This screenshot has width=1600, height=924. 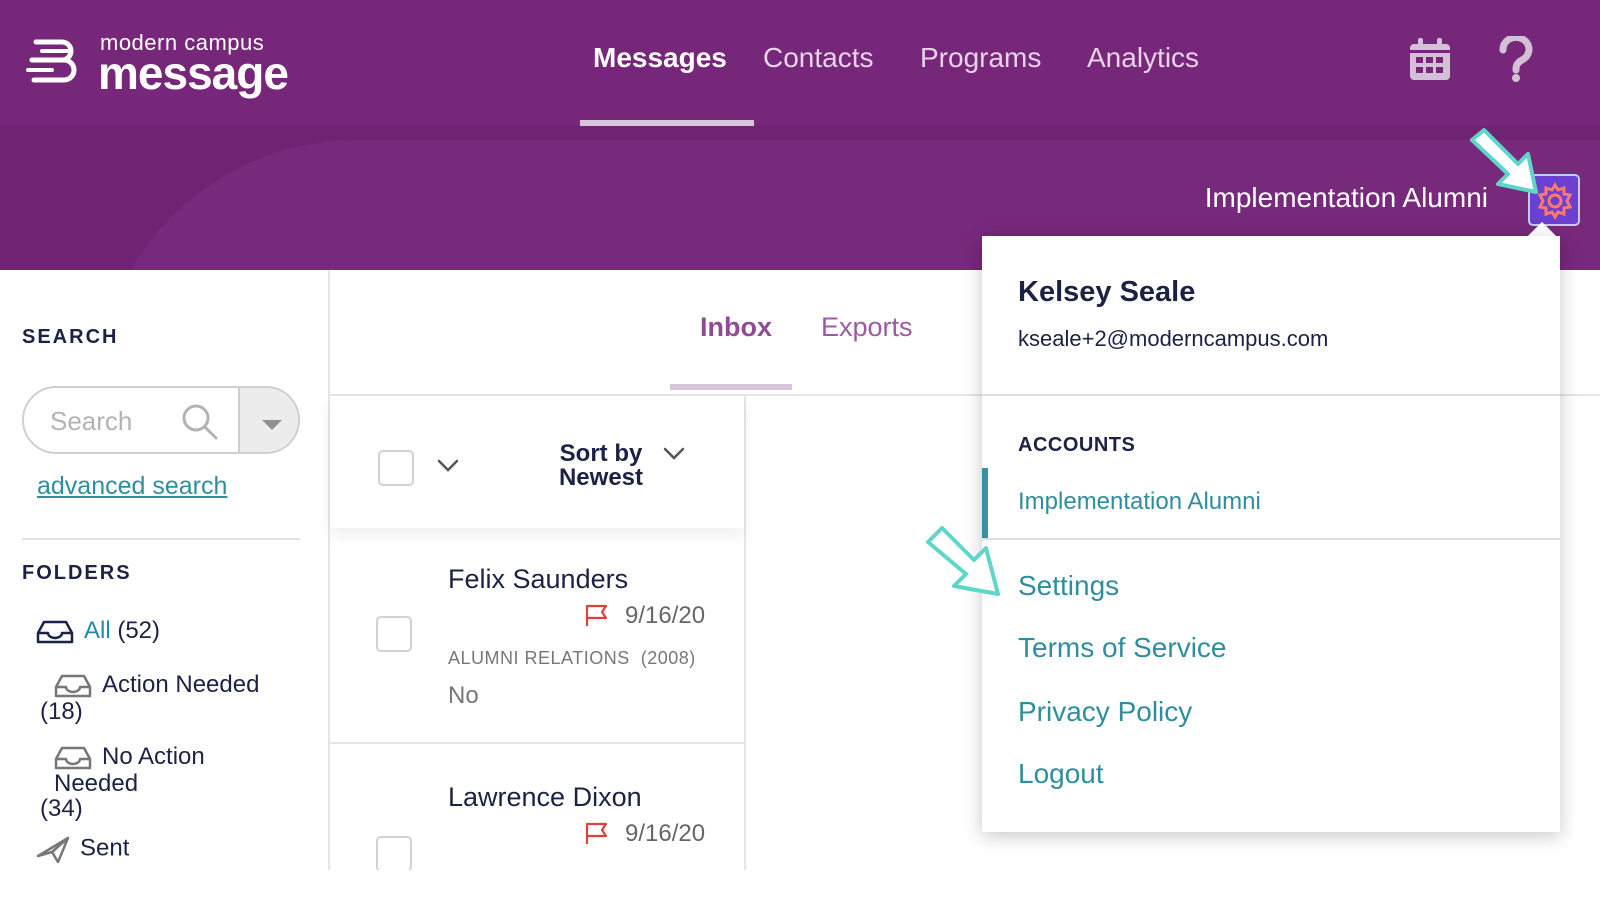 What do you see at coordinates (70, 337) in the screenshot?
I see `search-section-label: SEARCH` at bounding box center [70, 337].